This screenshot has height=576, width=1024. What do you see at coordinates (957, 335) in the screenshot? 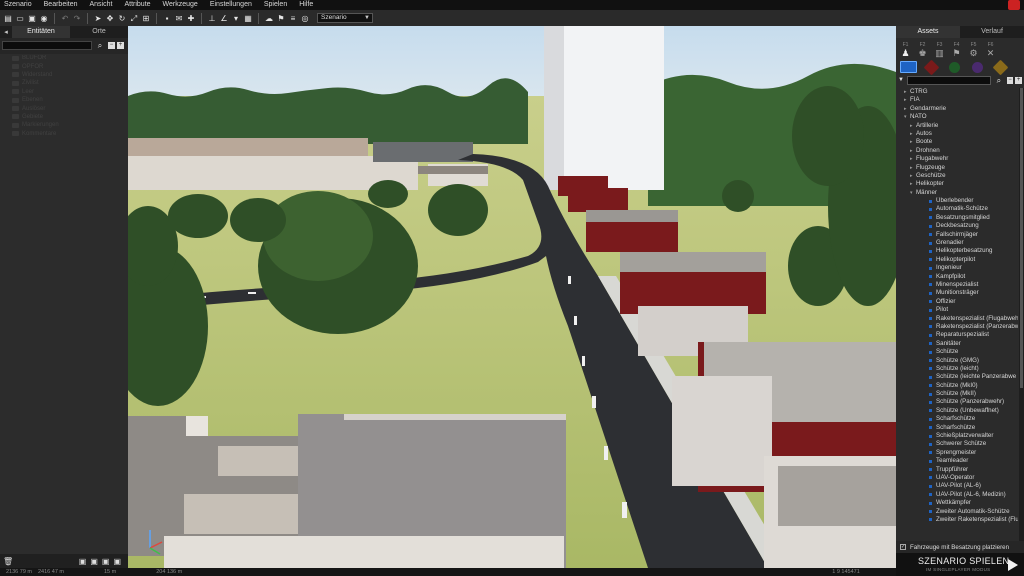
I see `tree-item: Reparaturspezialist` at bounding box center [957, 335].